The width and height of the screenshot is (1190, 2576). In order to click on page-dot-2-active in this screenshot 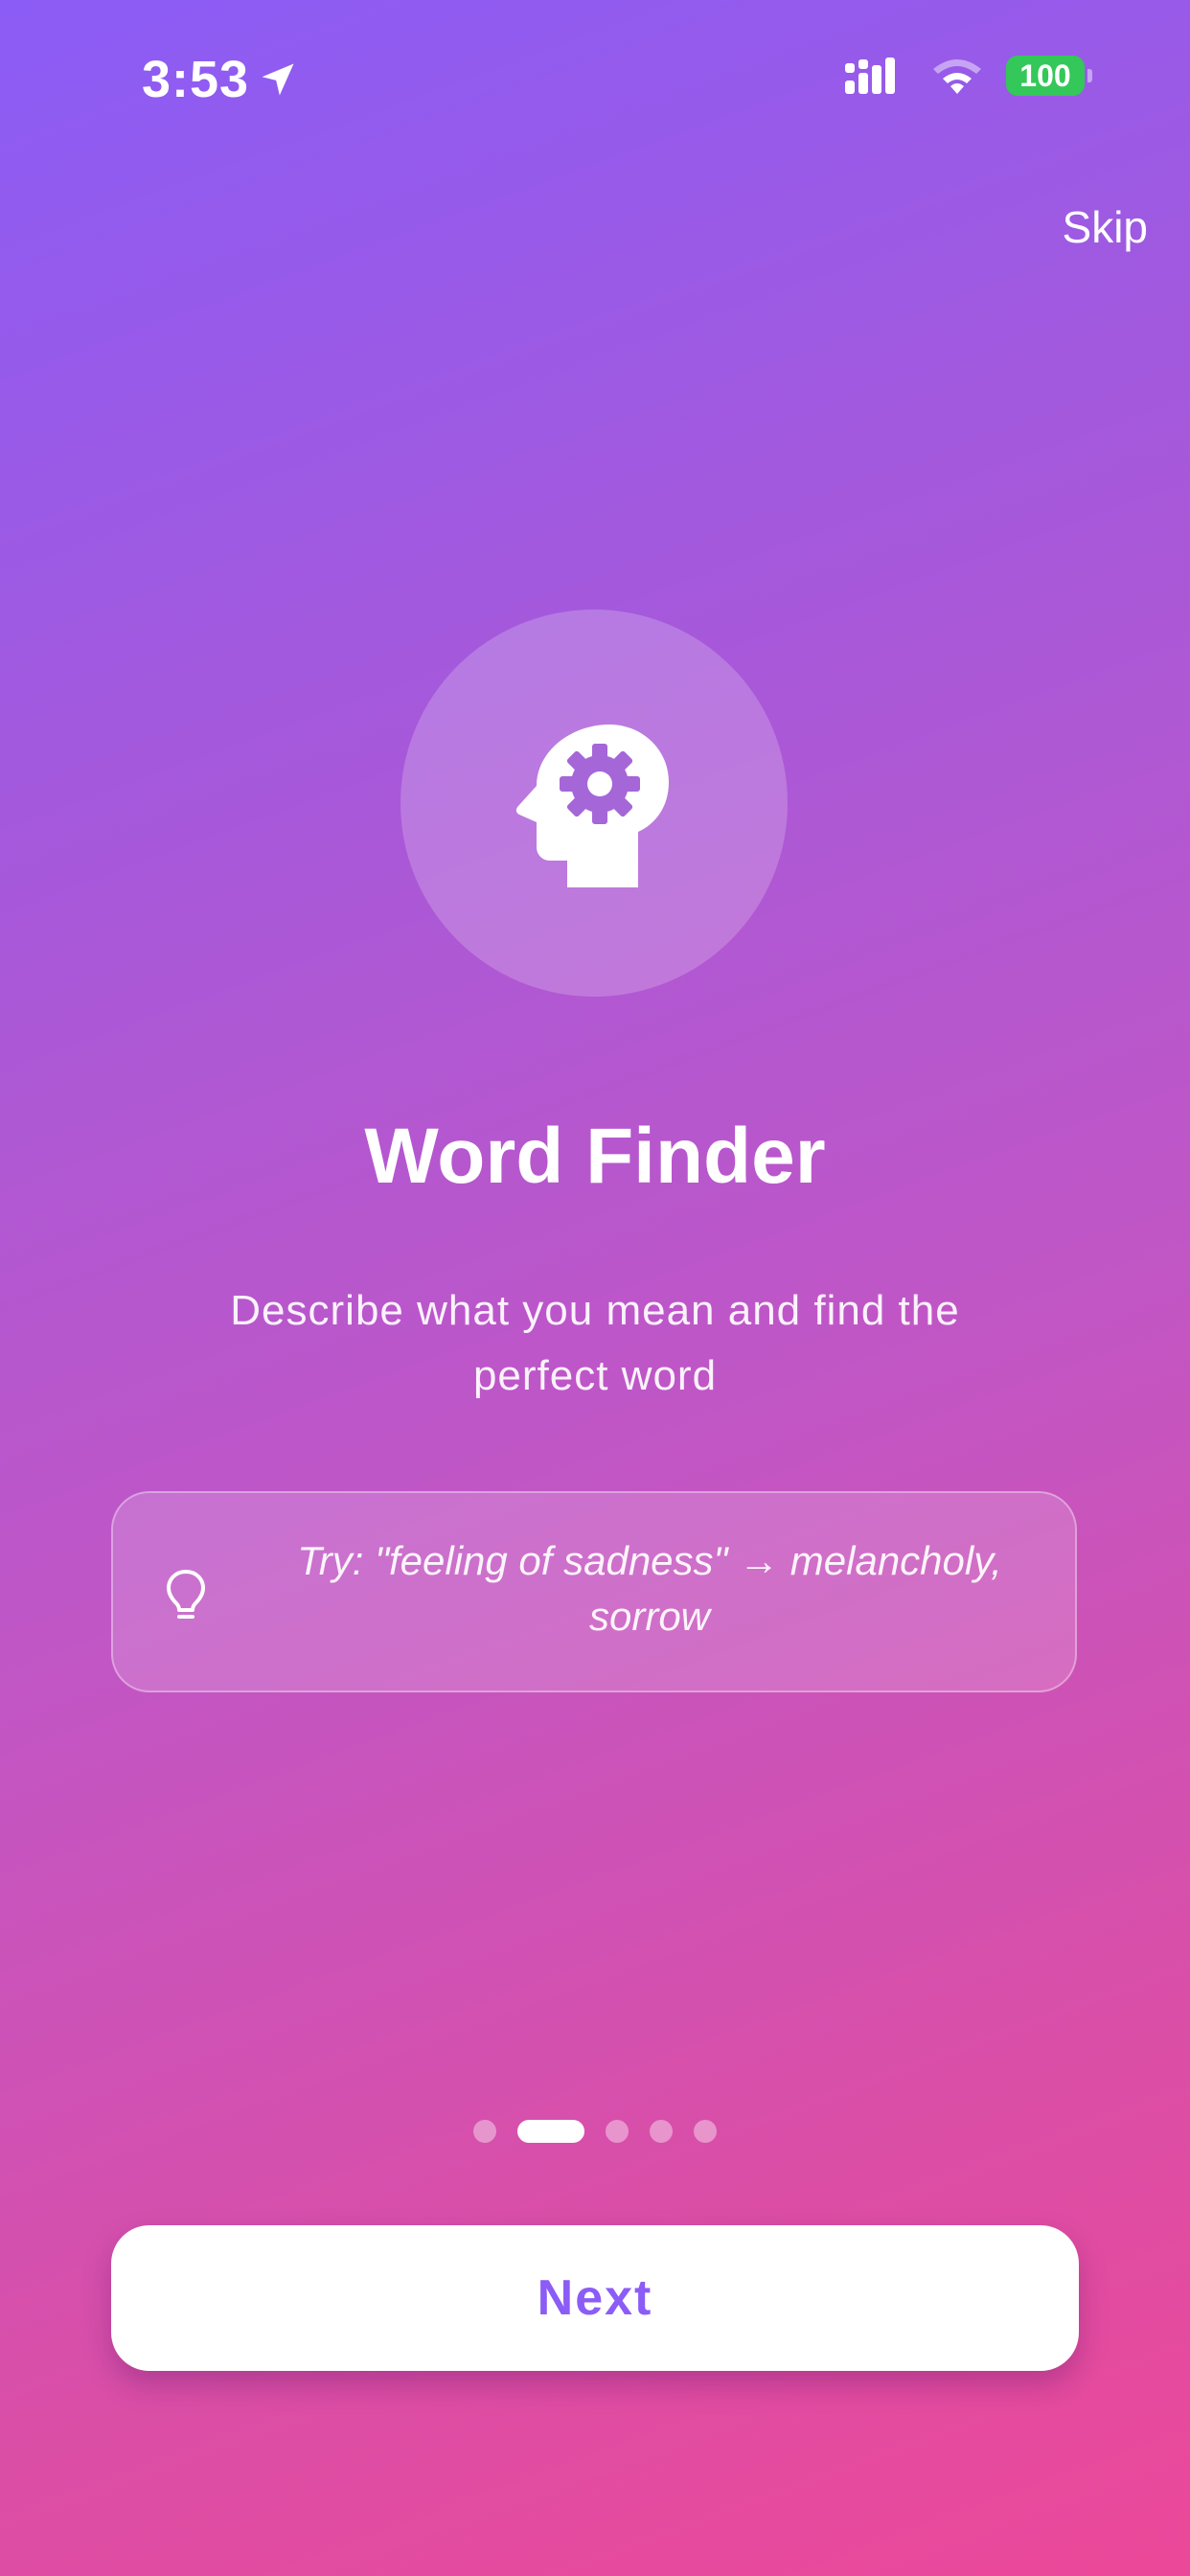, I will do `click(550, 2131)`.